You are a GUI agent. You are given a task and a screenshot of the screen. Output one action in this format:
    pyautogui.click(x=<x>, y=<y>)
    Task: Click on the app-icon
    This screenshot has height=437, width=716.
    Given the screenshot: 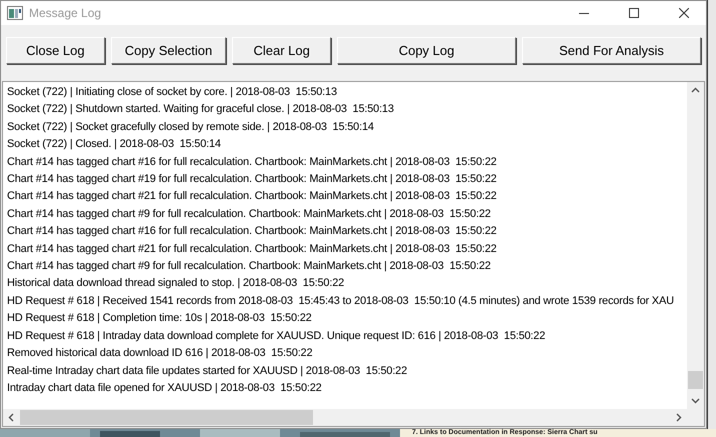 What is the action you would take?
    pyautogui.click(x=15, y=13)
    